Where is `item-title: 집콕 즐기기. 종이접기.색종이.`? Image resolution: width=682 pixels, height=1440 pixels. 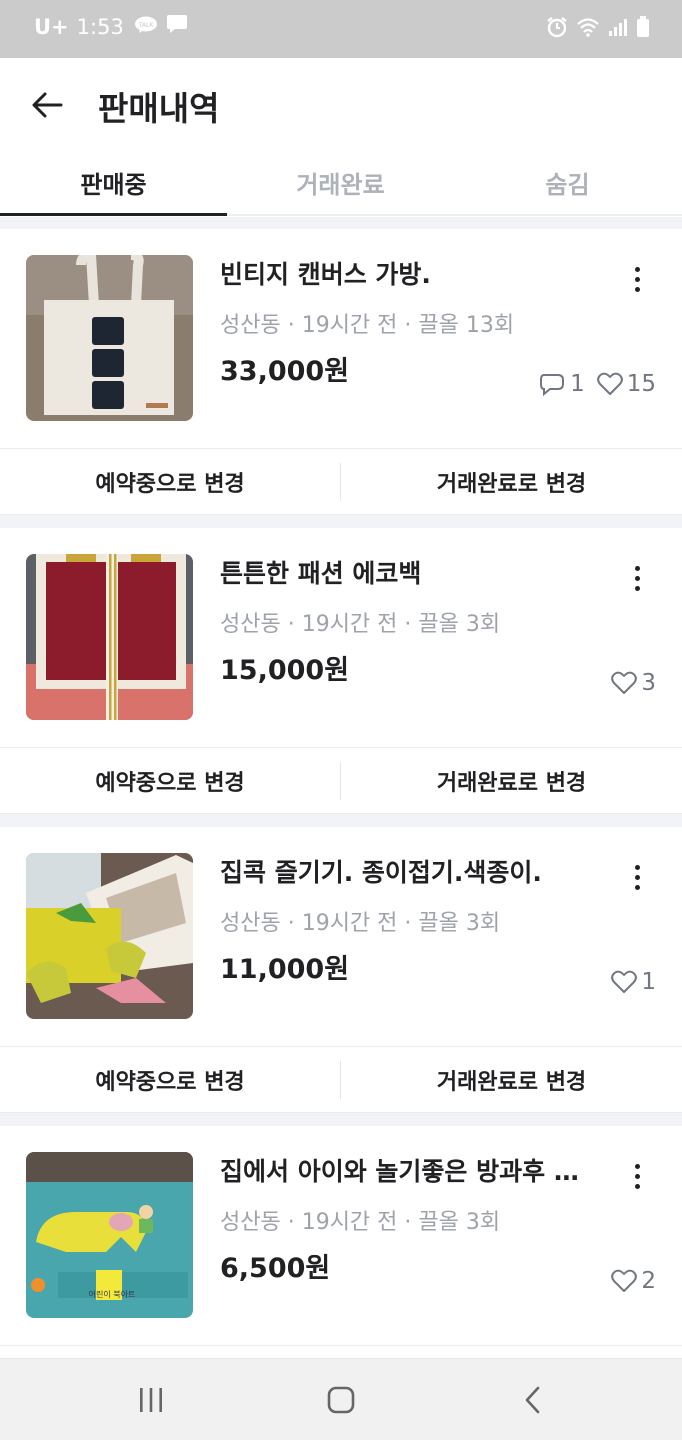
item-title: 집콕 즐기기. 종이접기.색종이. is located at coordinates (400, 871).